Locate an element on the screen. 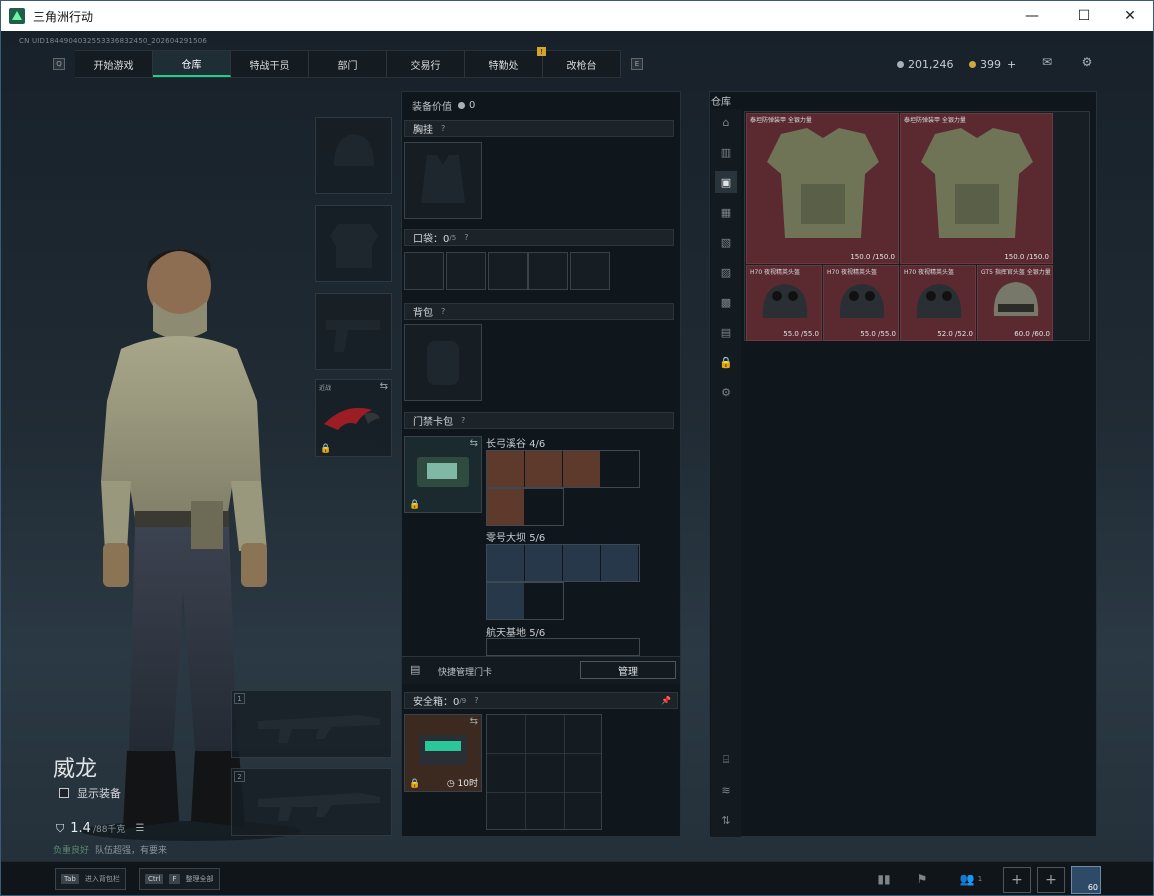  backpack-slot is located at coordinates (443, 362).